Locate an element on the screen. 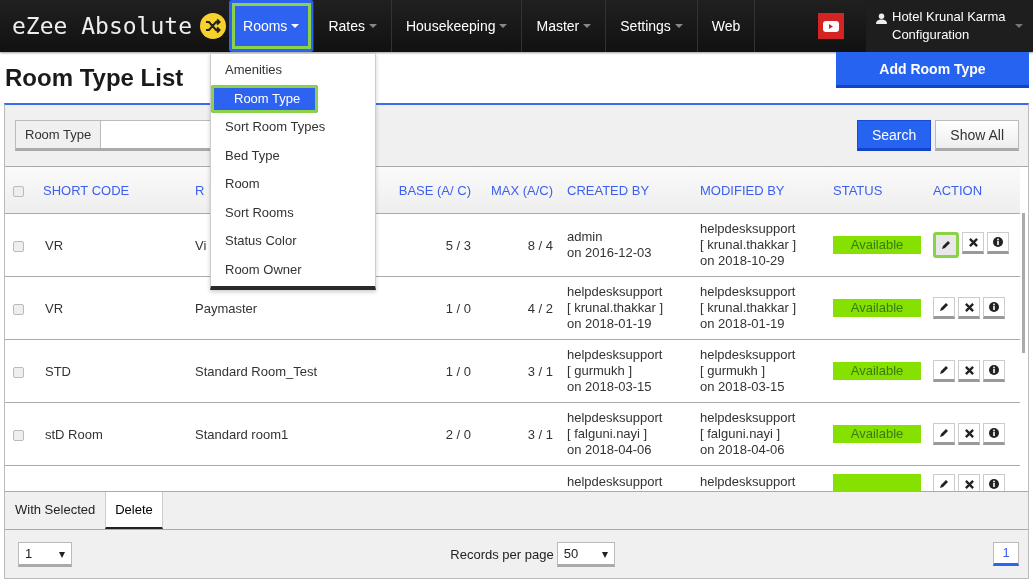 The height and width of the screenshot is (579, 1033). add-room-type-button: Add Room Type is located at coordinates (932, 70).